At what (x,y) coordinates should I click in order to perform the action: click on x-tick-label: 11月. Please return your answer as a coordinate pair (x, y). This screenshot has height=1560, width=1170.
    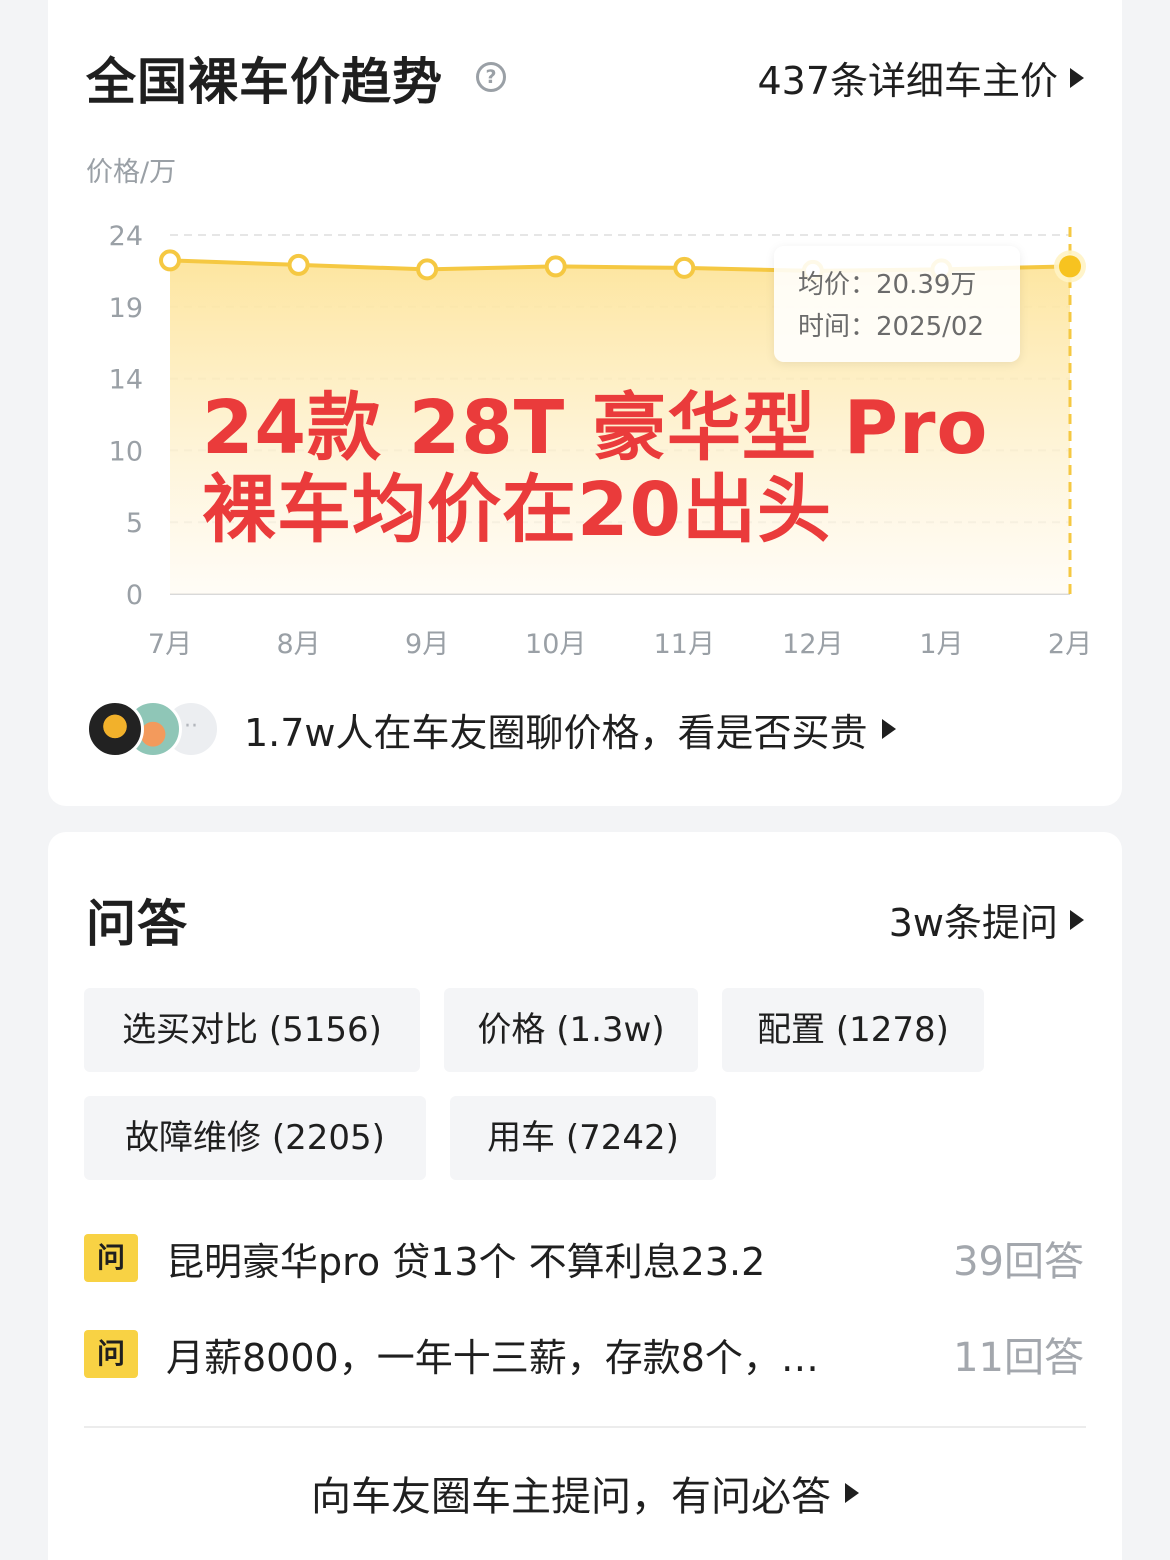
    Looking at the image, I should click on (684, 644).